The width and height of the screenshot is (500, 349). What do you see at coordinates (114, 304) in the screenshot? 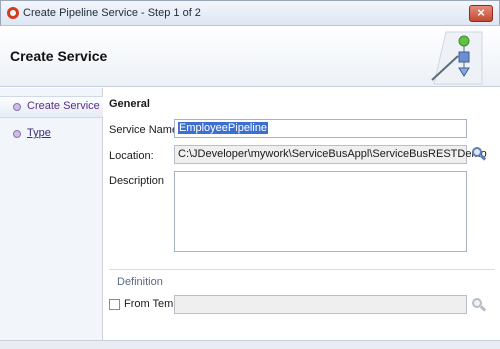
I see `from-template-checkbox` at bounding box center [114, 304].